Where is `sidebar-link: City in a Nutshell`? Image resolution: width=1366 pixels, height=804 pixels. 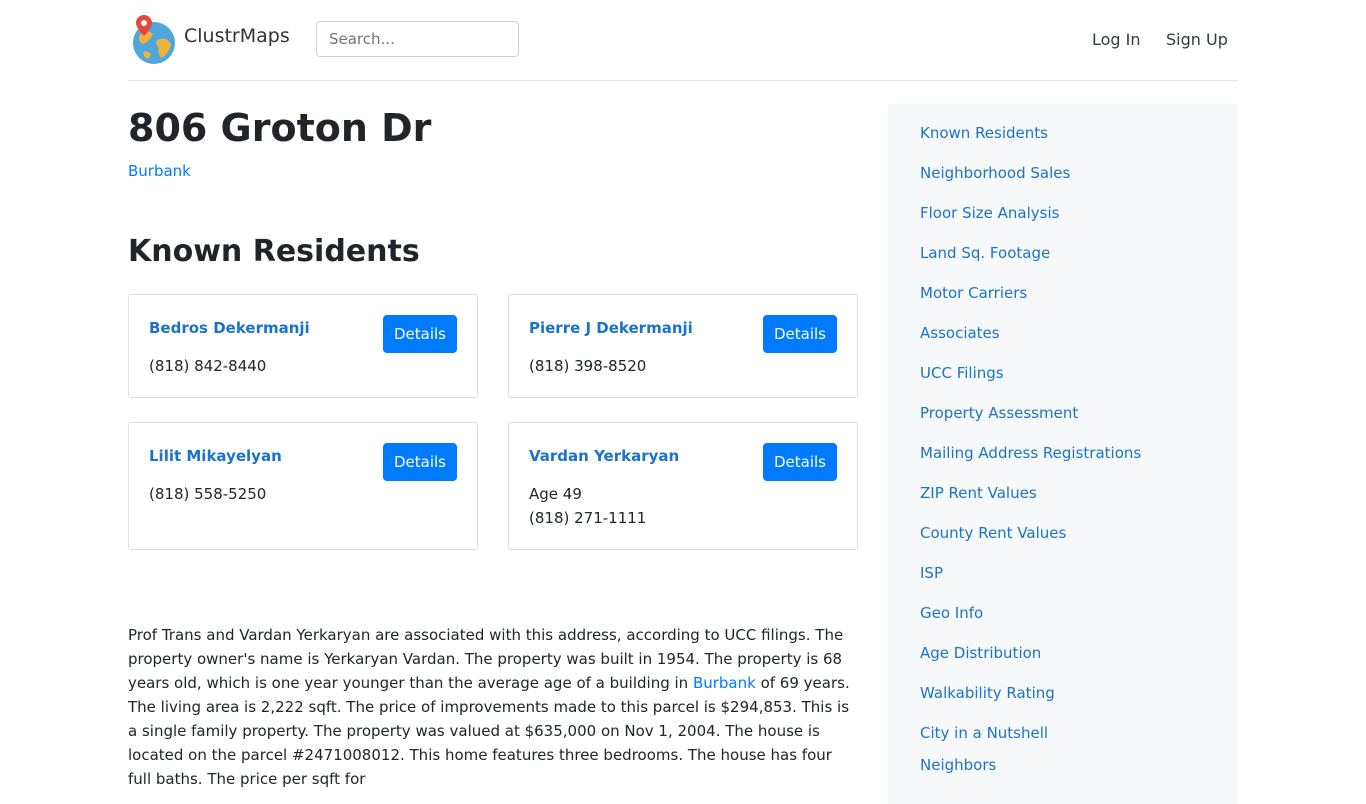
sidebar-link: City in a Nutshell is located at coordinates (984, 733).